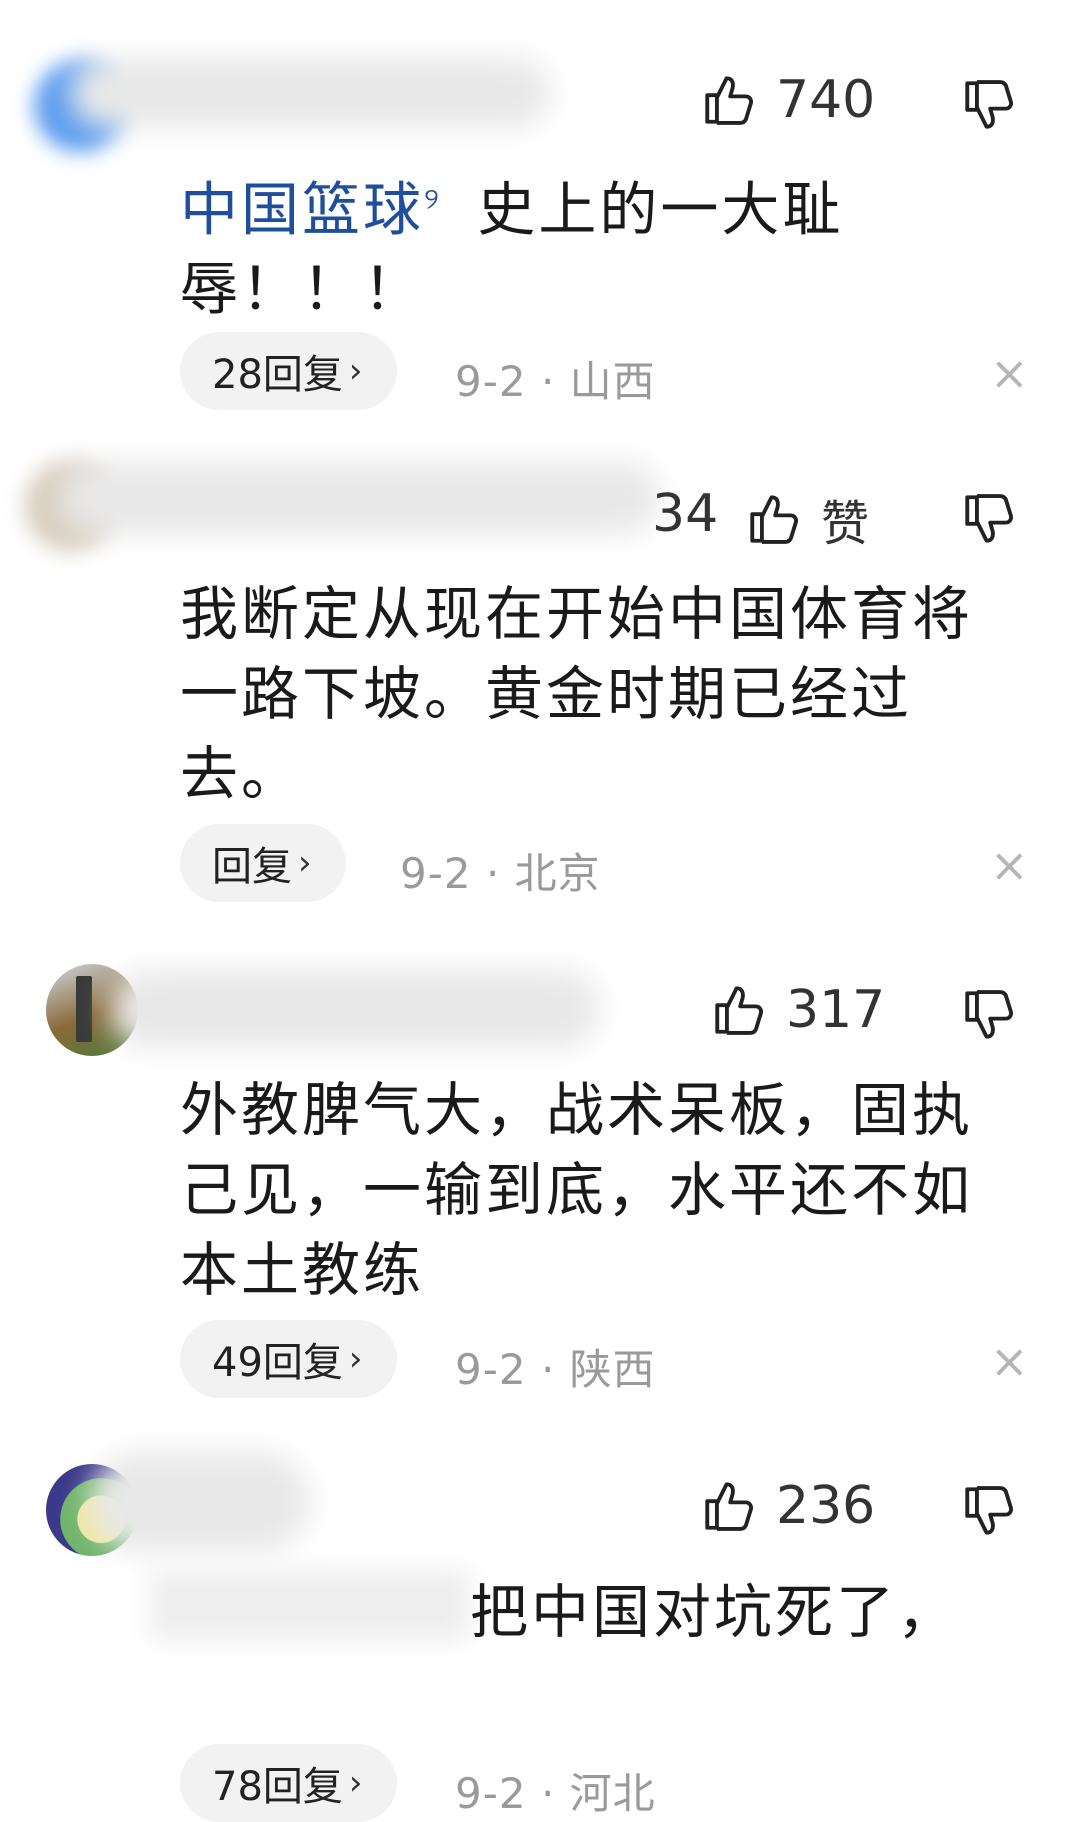  What do you see at coordinates (555, 1369) in the screenshot?
I see `comment-meta: 9-2 · 陕西` at bounding box center [555, 1369].